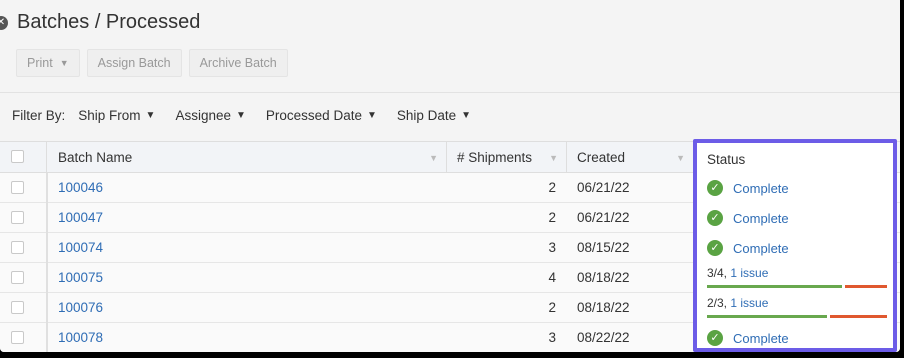 The image size is (904, 358). What do you see at coordinates (80, 307) in the screenshot?
I see `batch-name-link: 100076` at bounding box center [80, 307].